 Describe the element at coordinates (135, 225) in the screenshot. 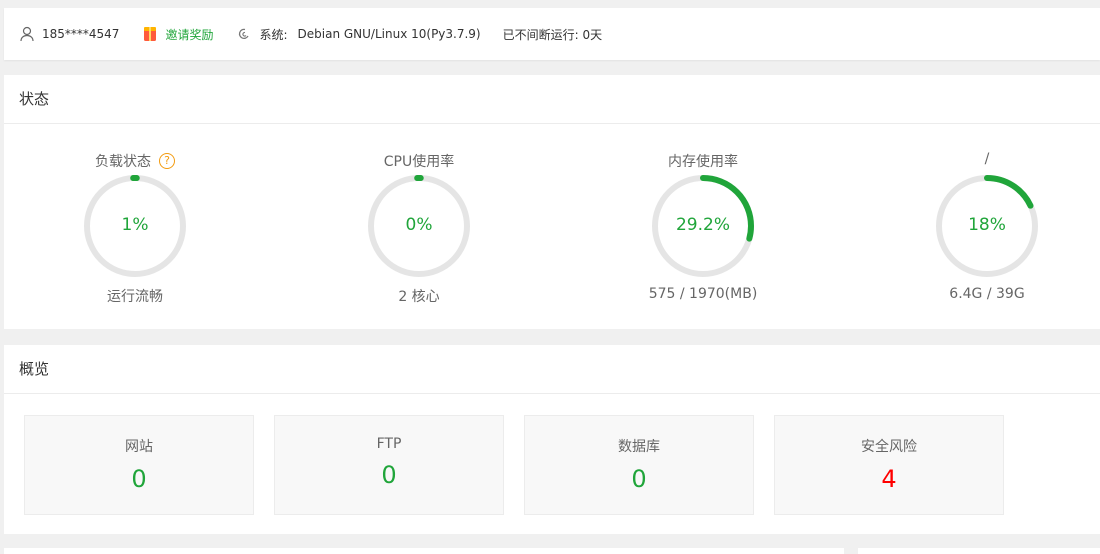

I see `gauge-load-value: 1%` at that location.